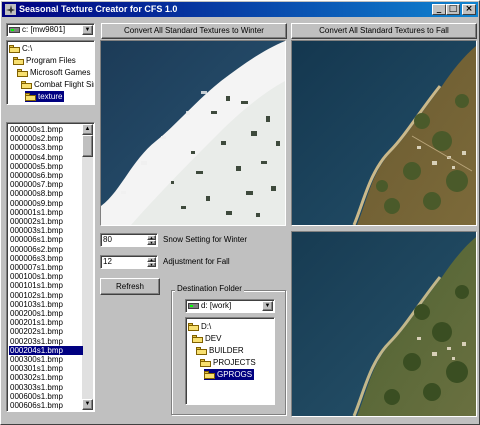  What do you see at coordinates (196, 261) in the screenshot?
I see `fall-adjust-label: Adjustment for Fall` at bounding box center [196, 261].